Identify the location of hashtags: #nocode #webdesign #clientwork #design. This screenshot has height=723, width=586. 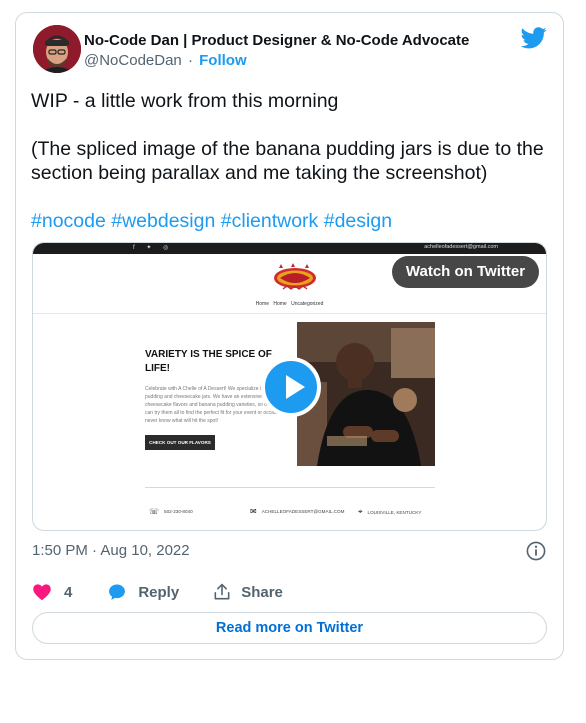
(291, 221).